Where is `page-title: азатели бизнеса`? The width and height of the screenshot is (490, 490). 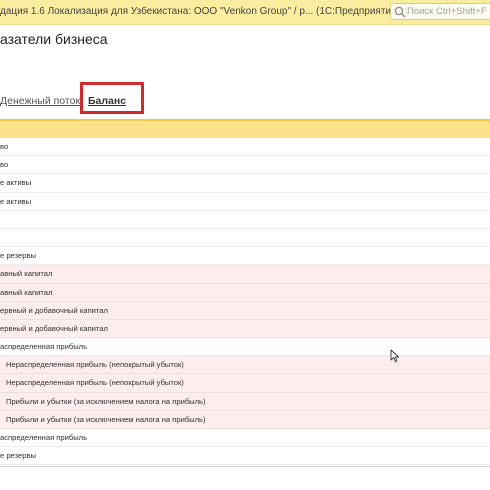
page-title: азатели бизнеса is located at coordinates (54, 39).